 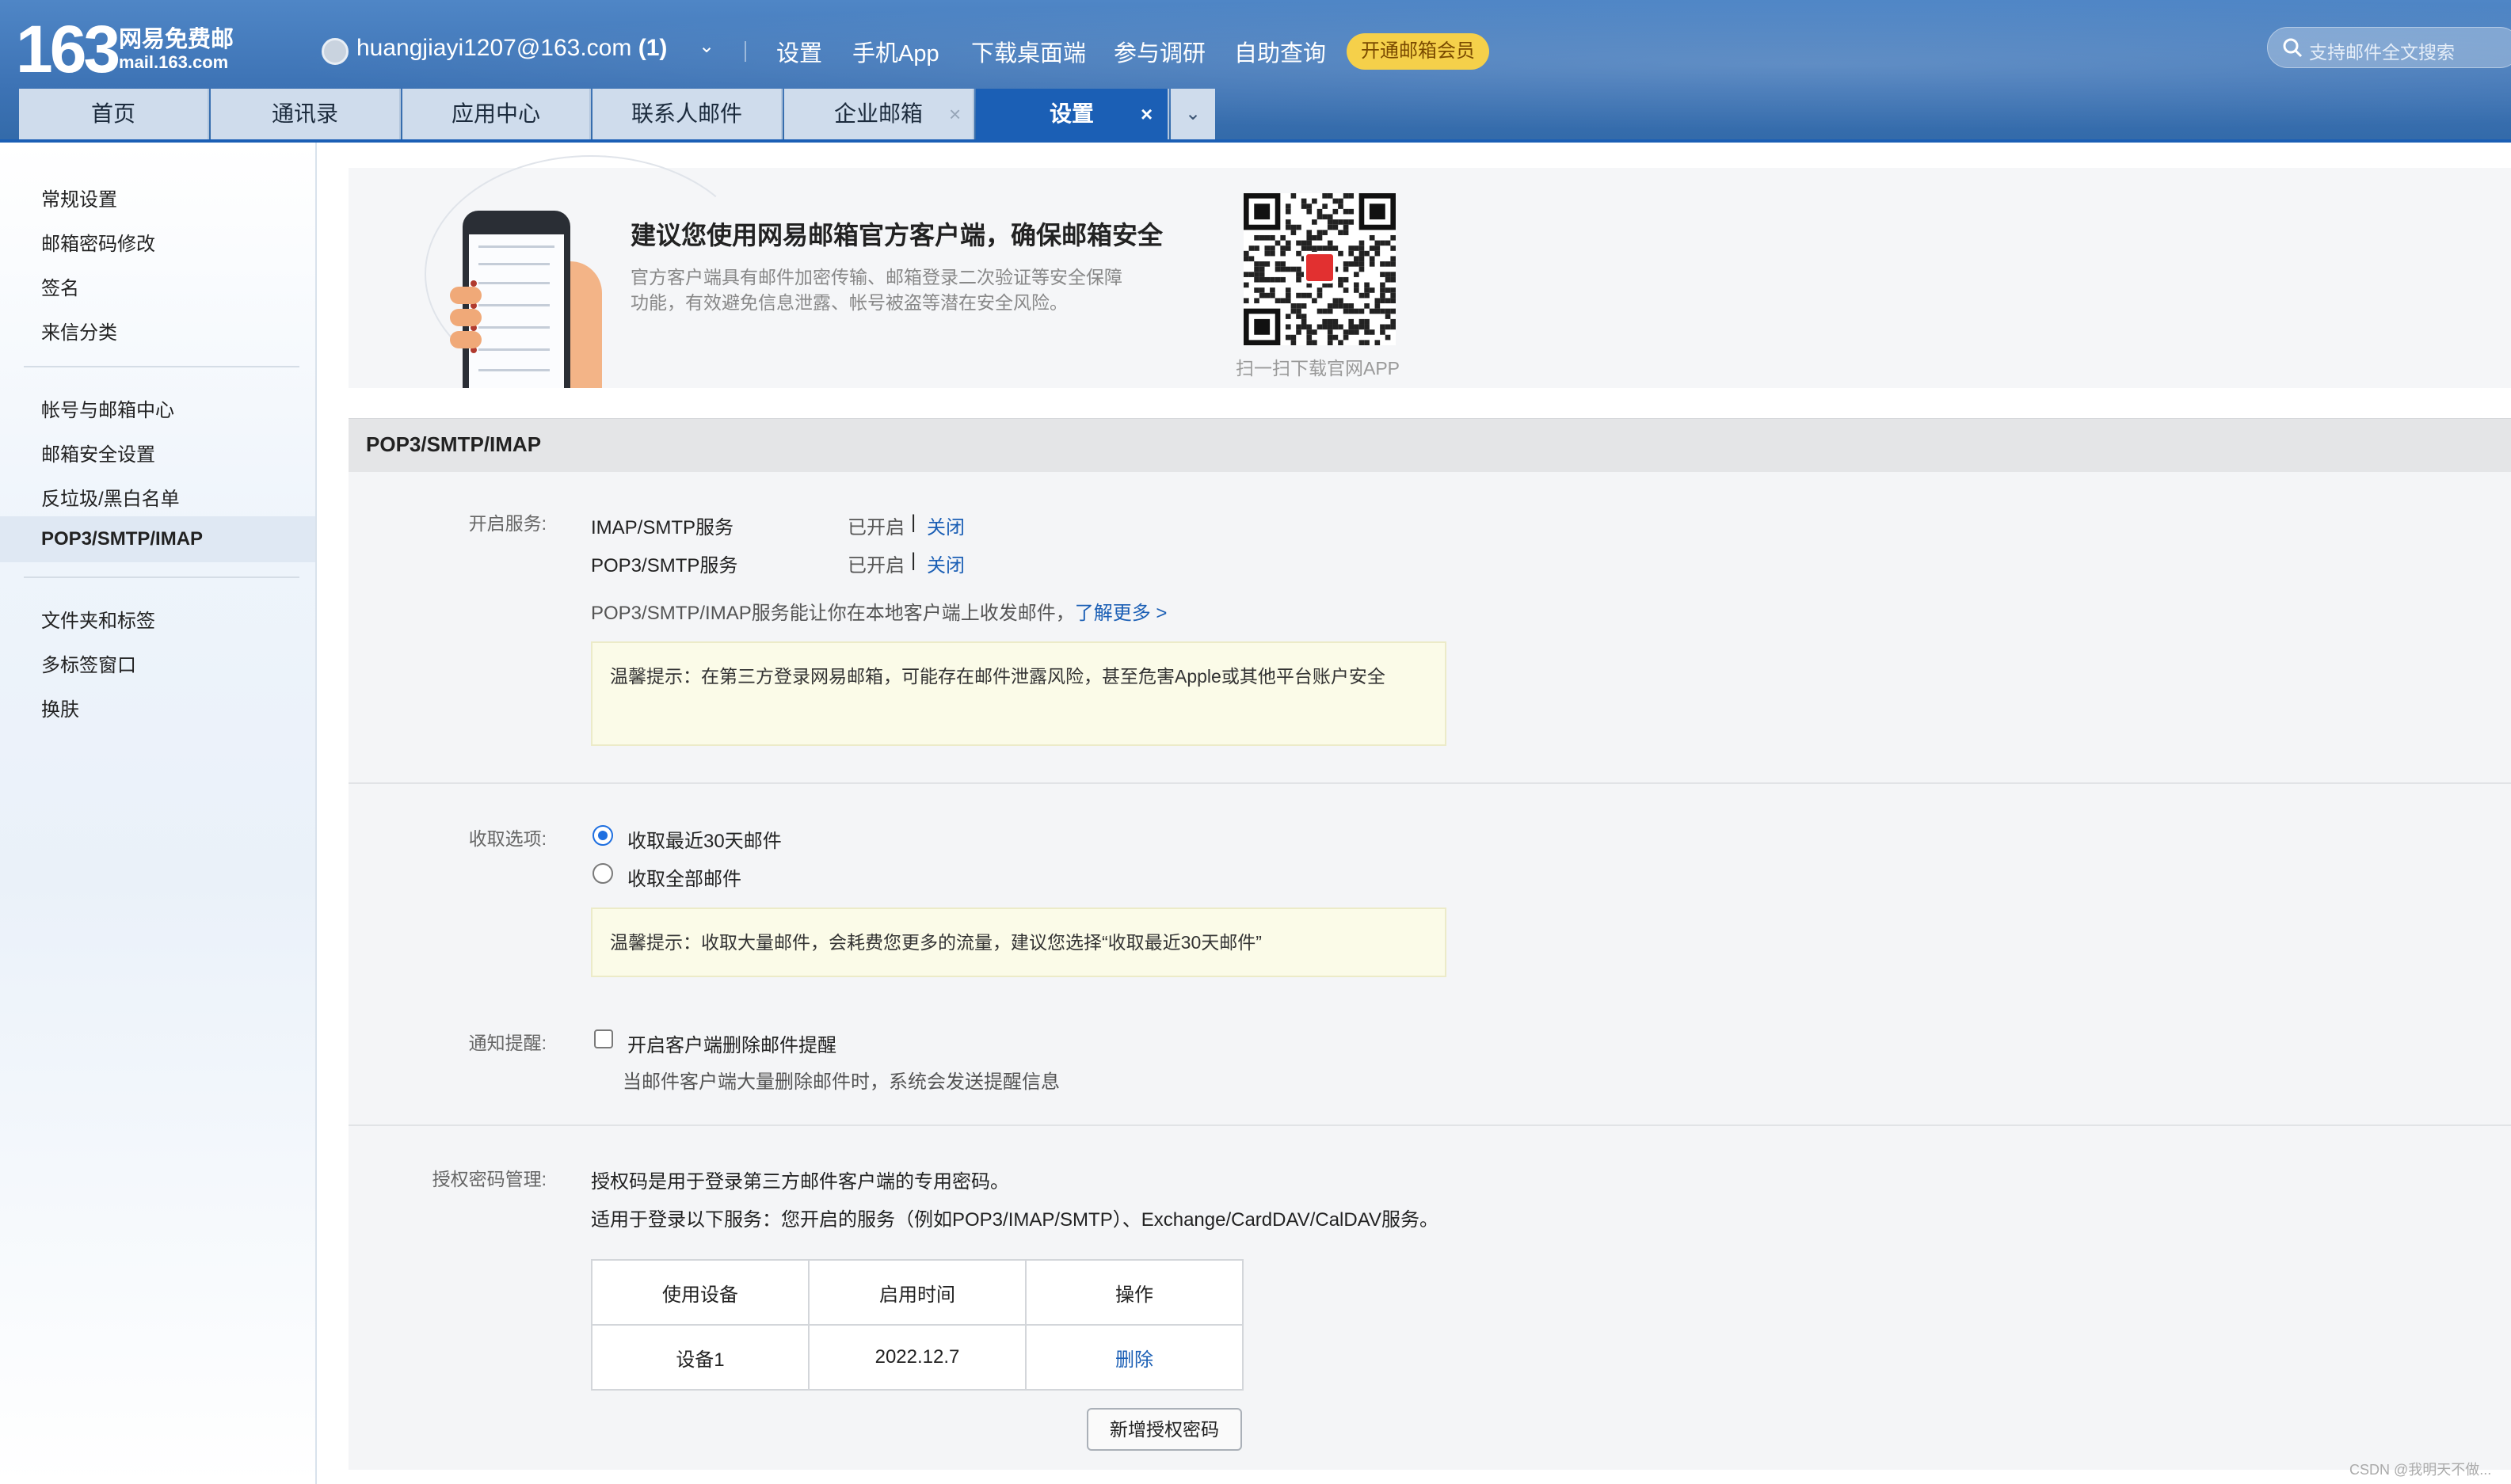 What do you see at coordinates (68, 49) in the screenshot?
I see `logo-number: 163` at bounding box center [68, 49].